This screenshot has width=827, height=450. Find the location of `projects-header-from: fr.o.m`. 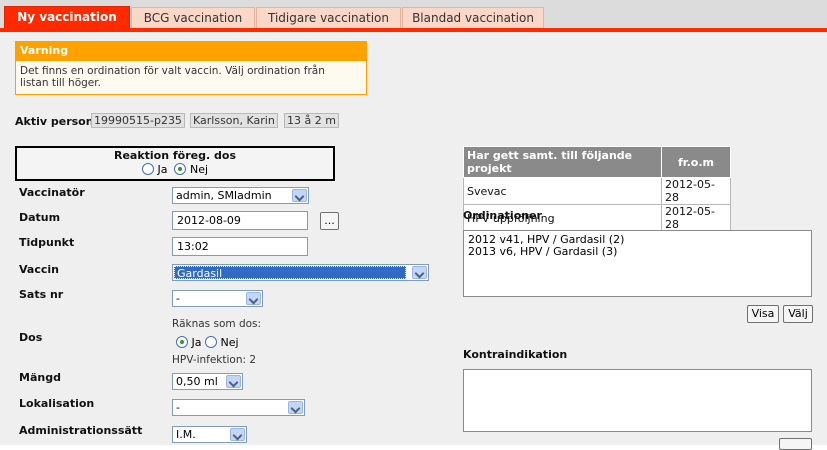

projects-header-from: fr.o.m is located at coordinates (696, 162).